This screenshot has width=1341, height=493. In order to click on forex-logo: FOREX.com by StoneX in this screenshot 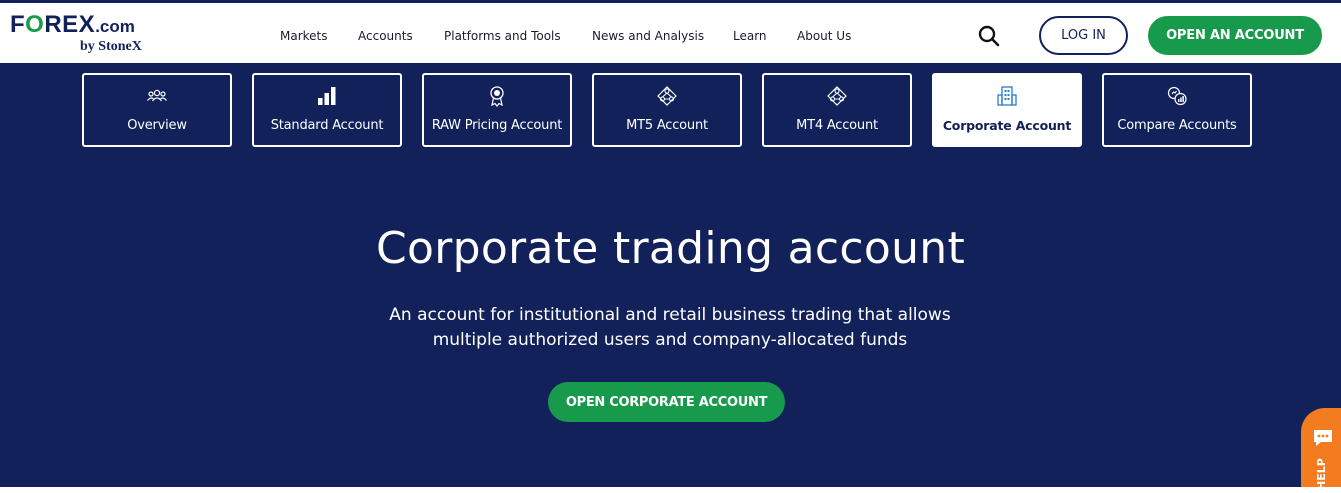, I will do `click(80, 35)`.